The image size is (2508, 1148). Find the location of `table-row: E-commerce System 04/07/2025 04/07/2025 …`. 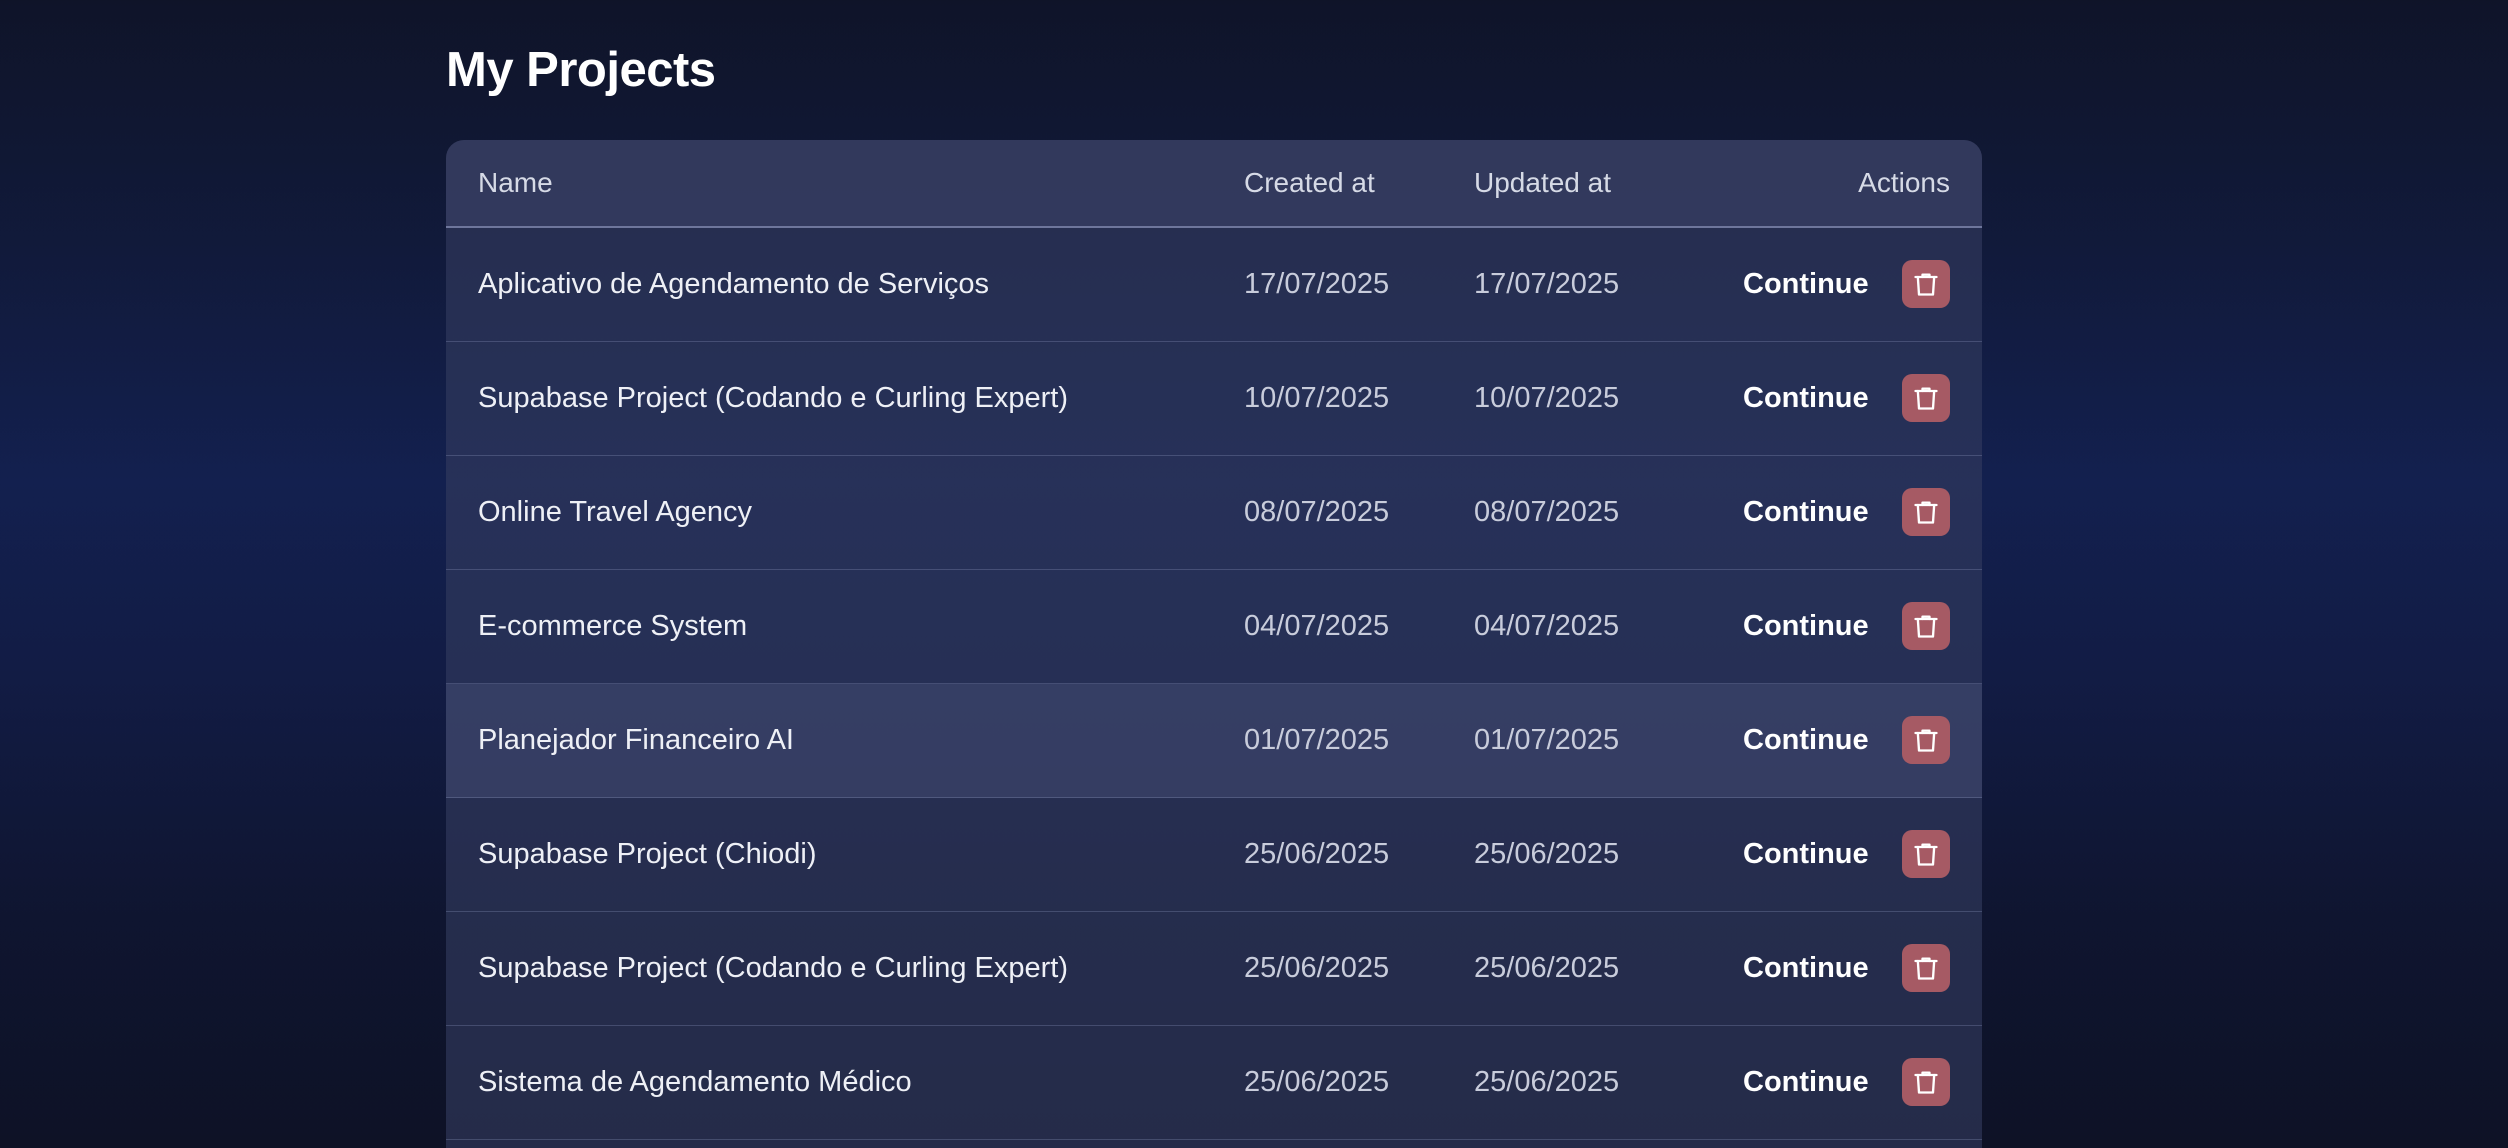

table-row: E-commerce System 04/07/2025 04/07/2025 … is located at coordinates (1214, 627).